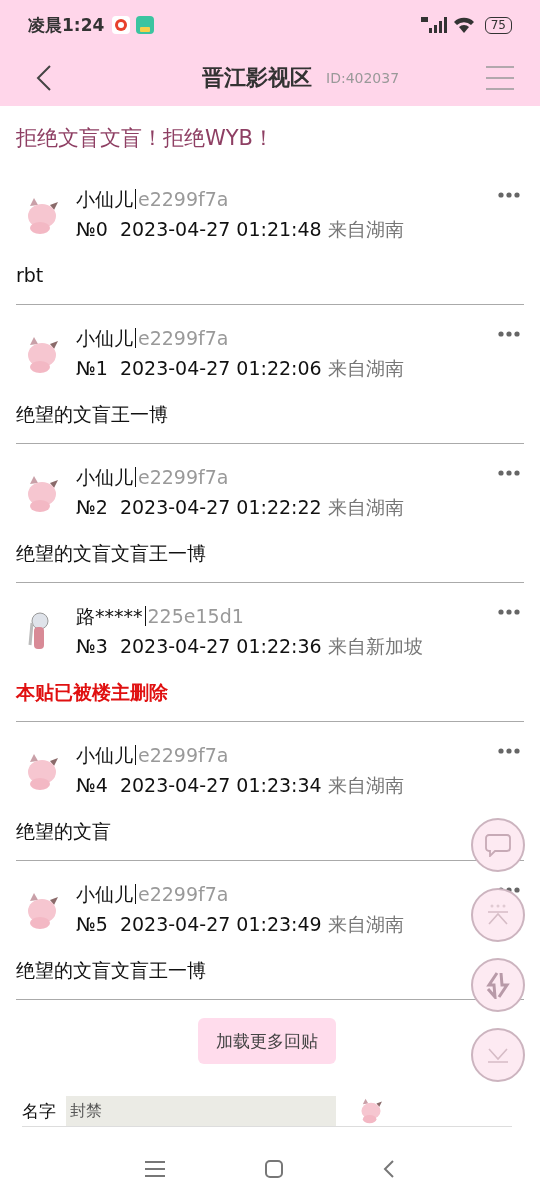  Describe the element at coordinates (220, 368) in the screenshot. I see `post-time: 2023-04-27 01:22:06` at that location.